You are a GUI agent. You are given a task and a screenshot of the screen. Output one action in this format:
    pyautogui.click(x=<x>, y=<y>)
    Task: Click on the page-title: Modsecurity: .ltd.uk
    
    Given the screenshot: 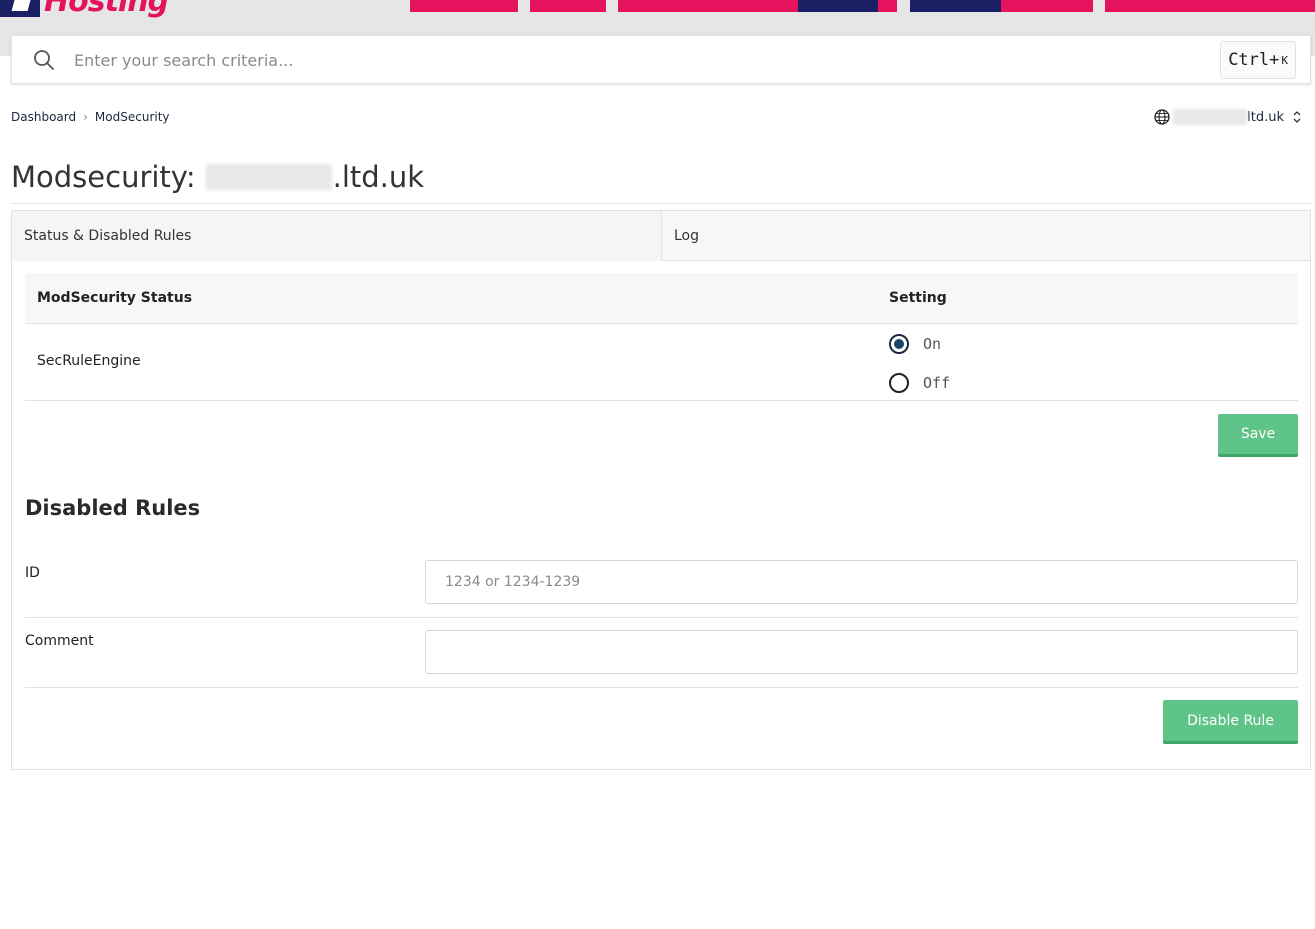 What is the action you would take?
    pyautogui.click(x=217, y=177)
    